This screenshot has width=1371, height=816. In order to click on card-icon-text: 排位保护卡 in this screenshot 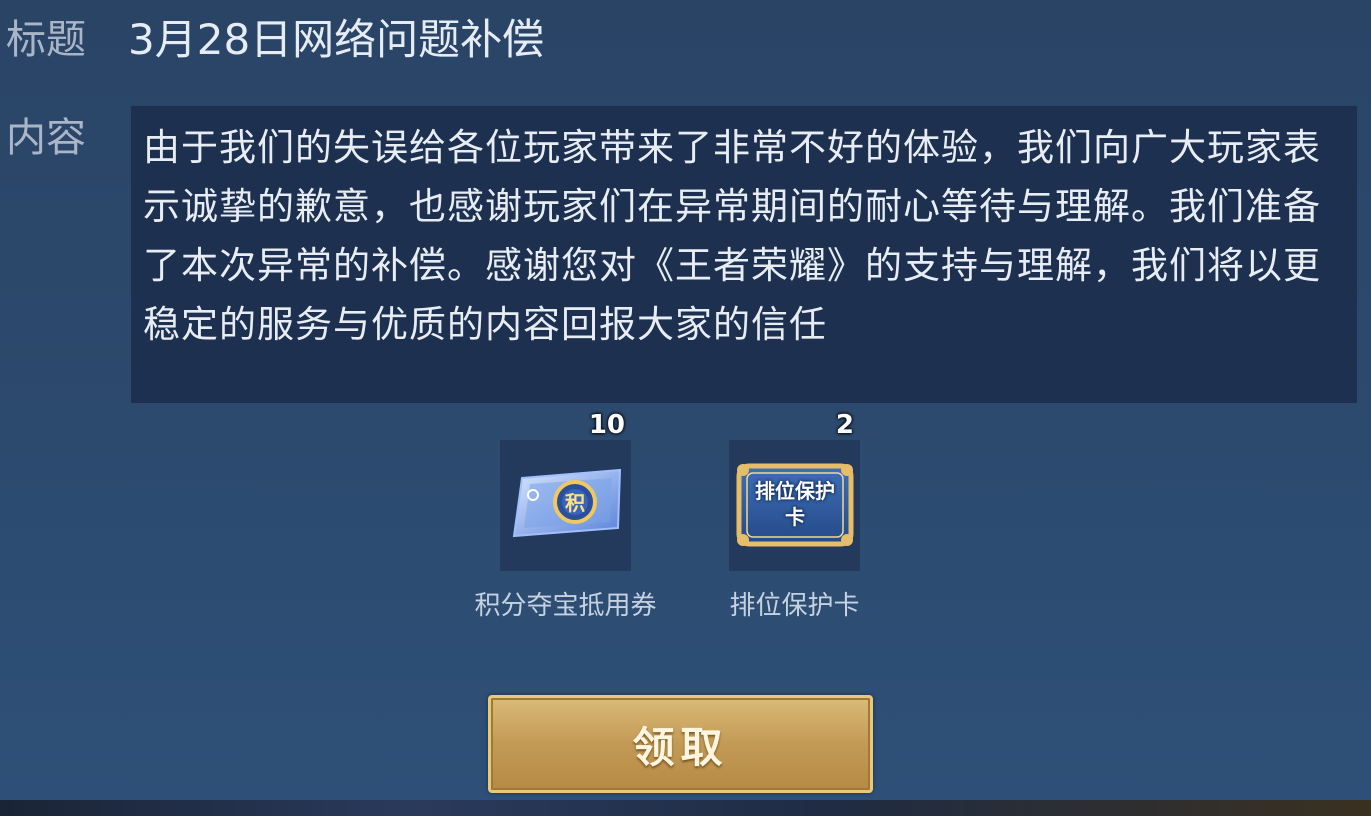, I will do `click(795, 504)`.